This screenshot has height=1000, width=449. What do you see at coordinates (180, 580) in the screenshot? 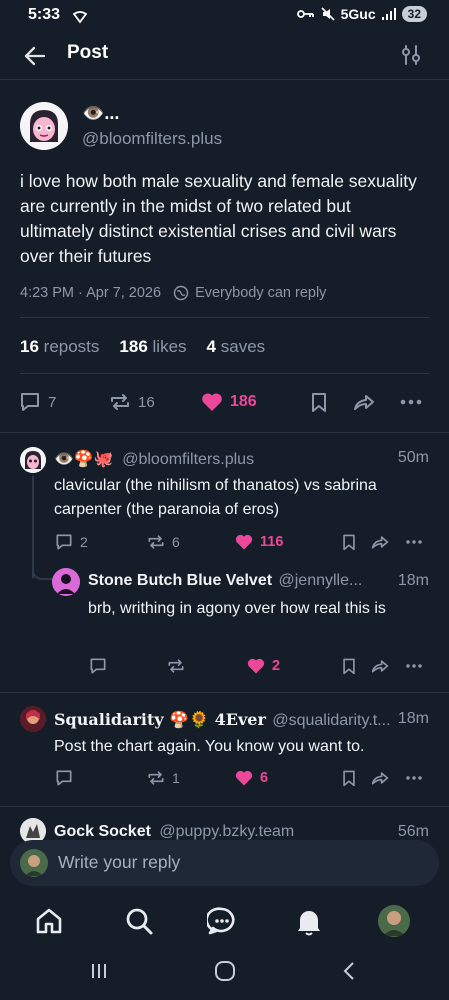
I see `reply-display-name: Stone Butch Blue Velvet` at bounding box center [180, 580].